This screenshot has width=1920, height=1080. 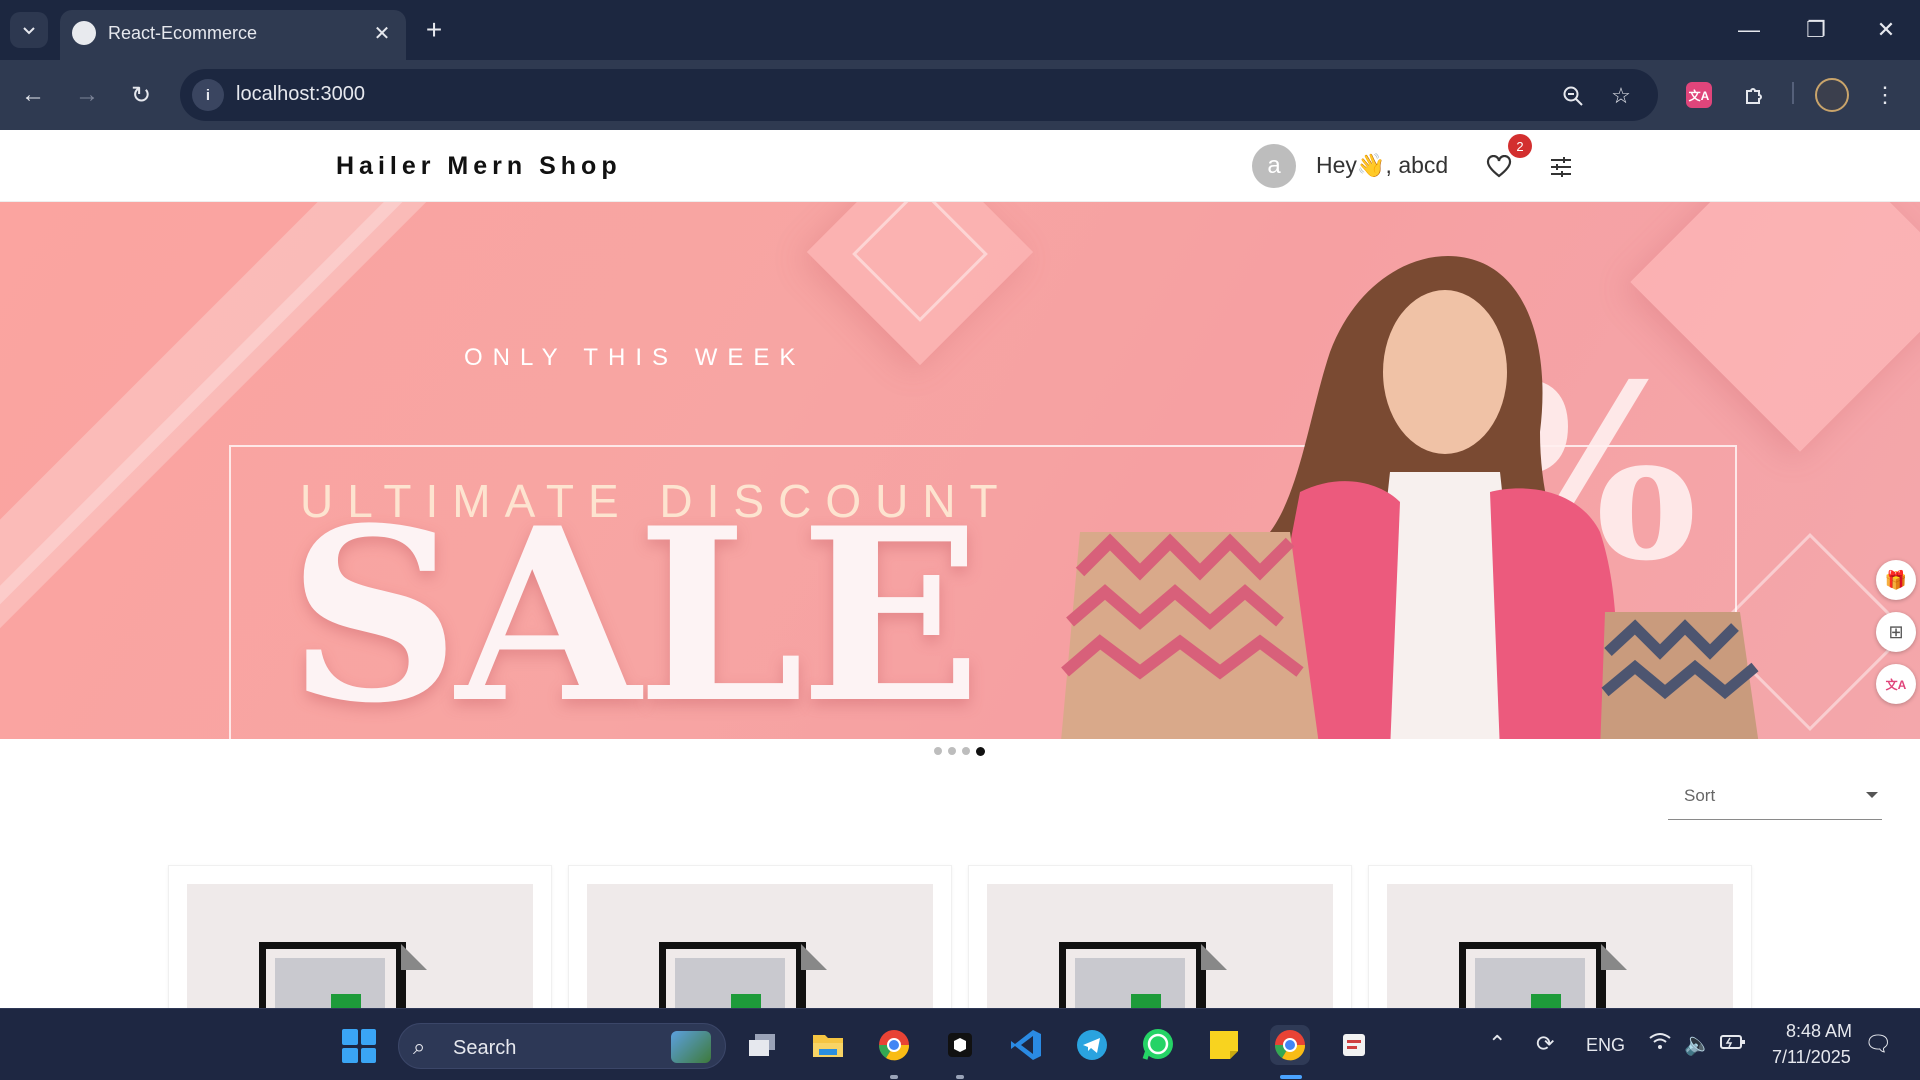 I want to click on wishlist-count-badge: 2, so click(x=1520, y=146).